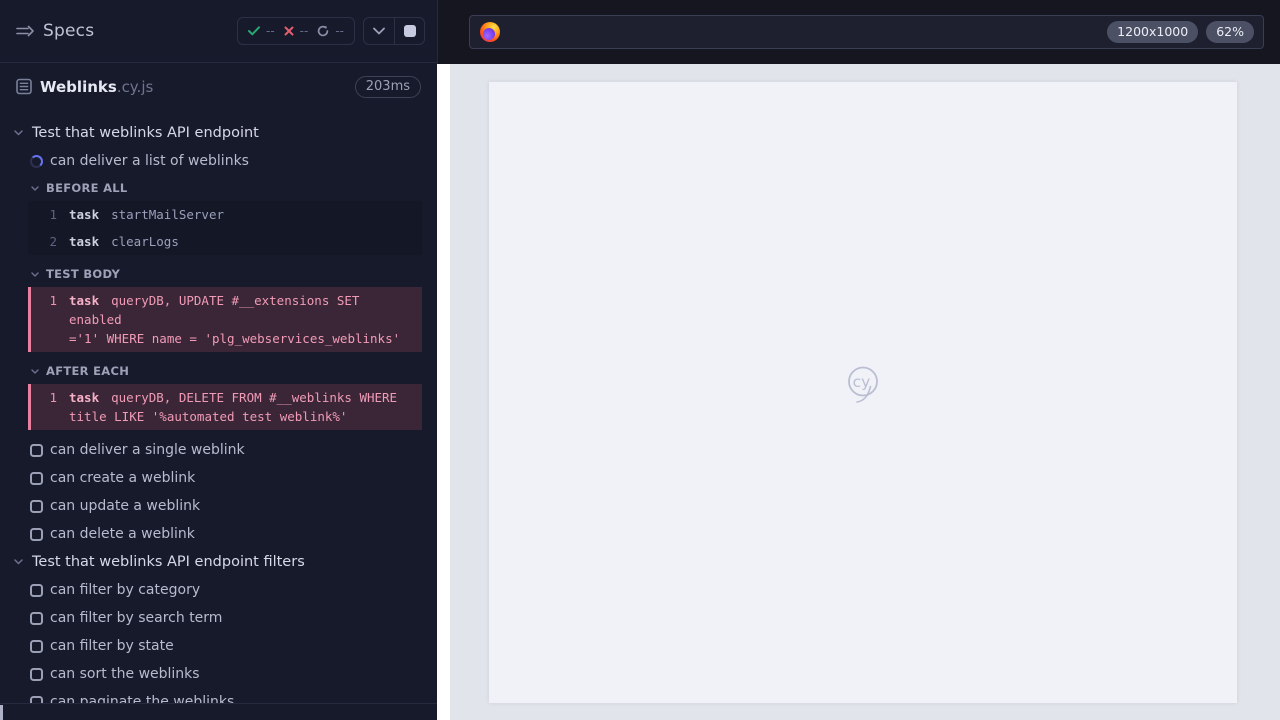 Image resolution: width=1280 pixels, height=720 pixels. I want to click on stop-icon, so click(409, 31).